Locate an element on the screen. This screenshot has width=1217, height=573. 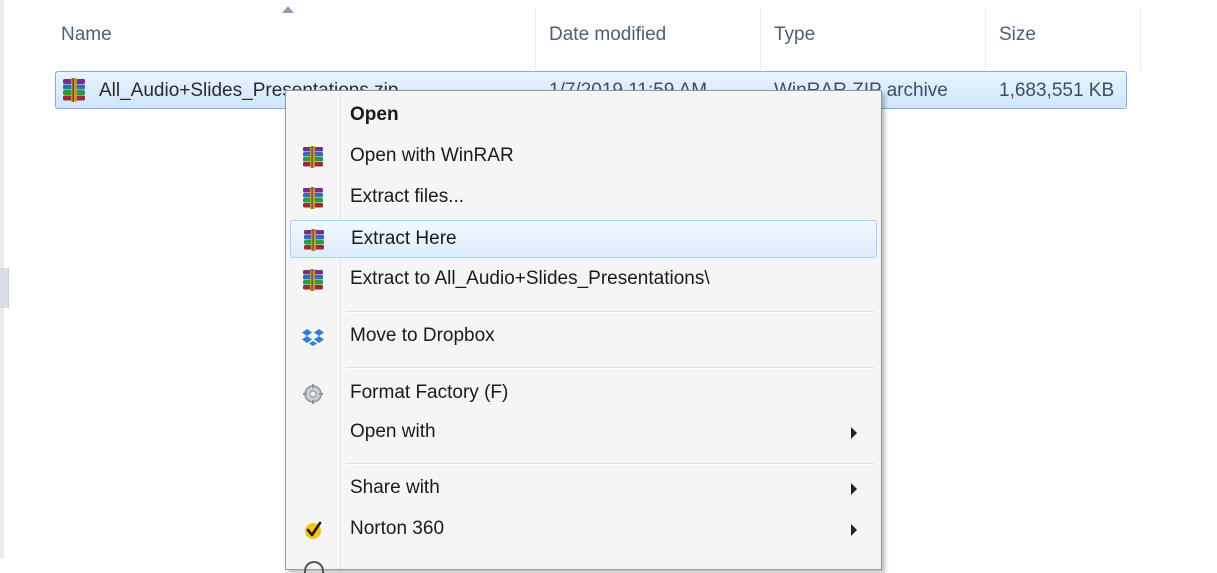
menu-item-open-with-winrar: Open with WinRAR is located at coordinates (583, 157).